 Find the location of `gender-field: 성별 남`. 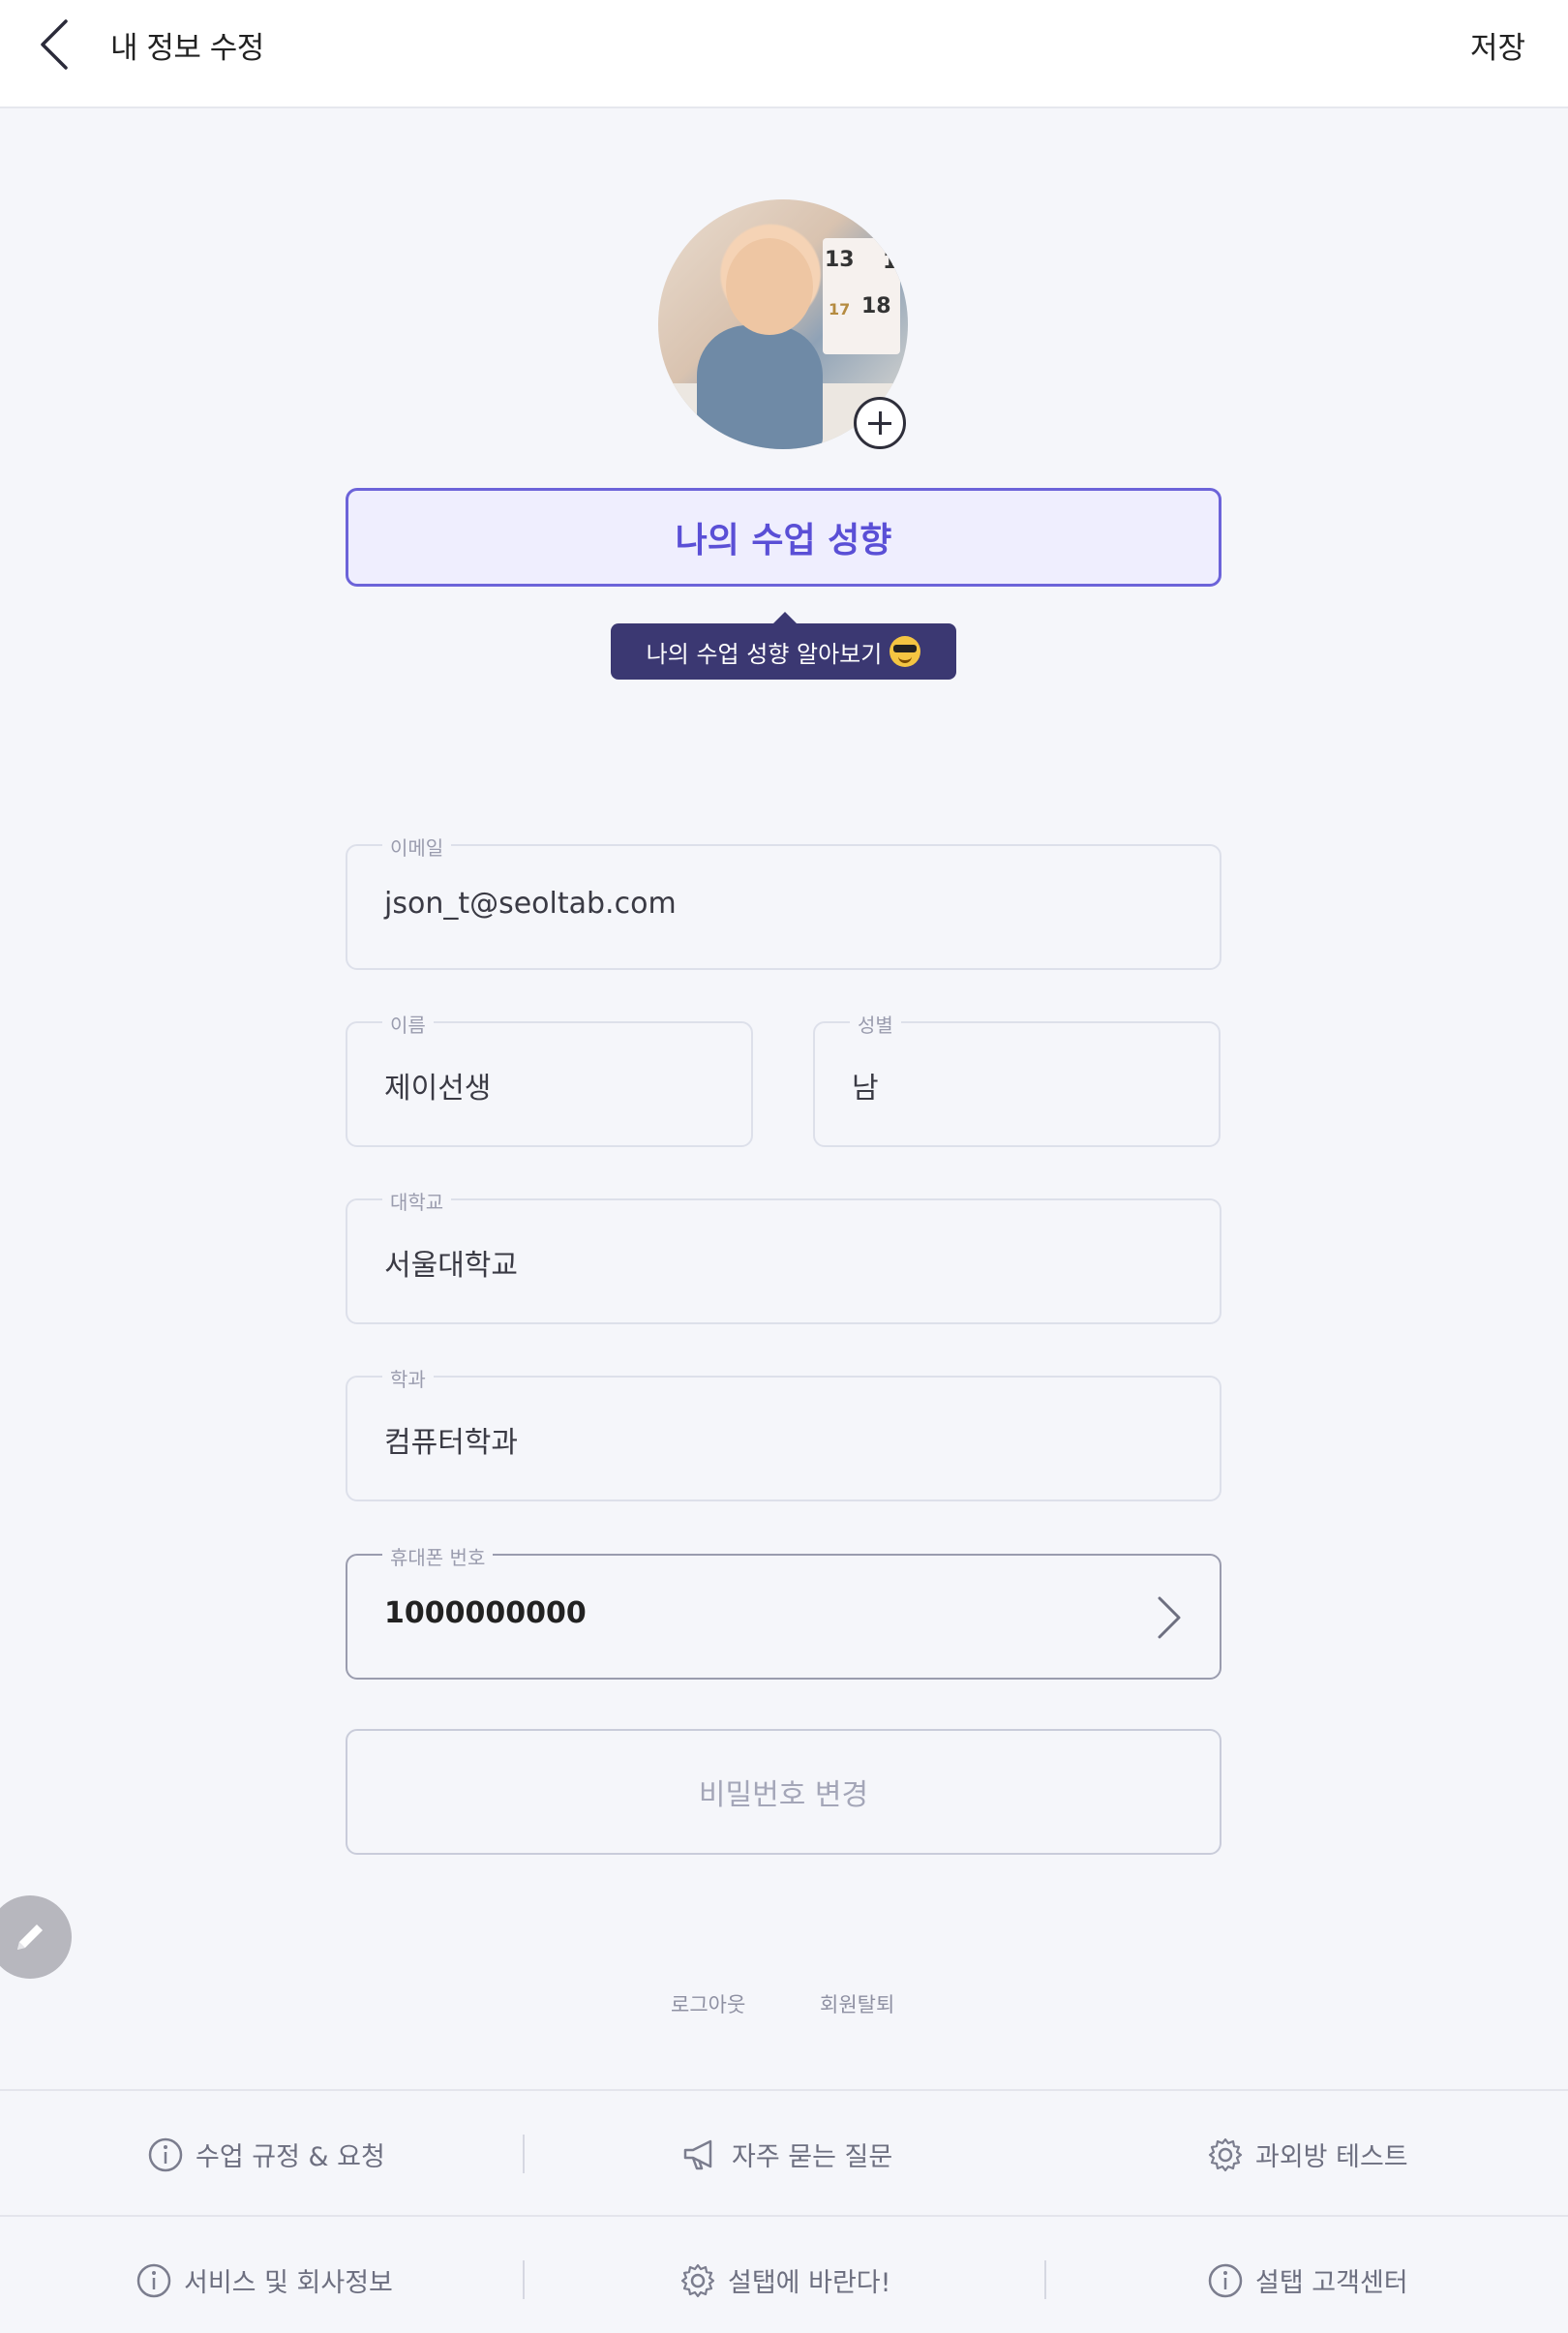

gender-field: 성별 남 is located at coordinates (1017, 1078).